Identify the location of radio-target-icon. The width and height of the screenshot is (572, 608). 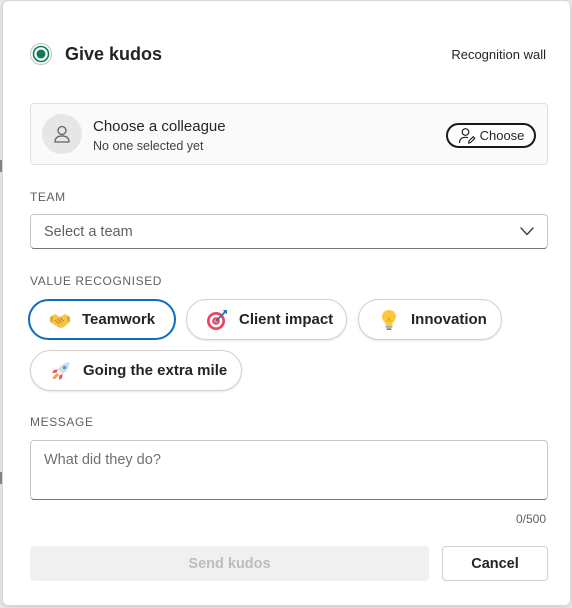
(41, 54).